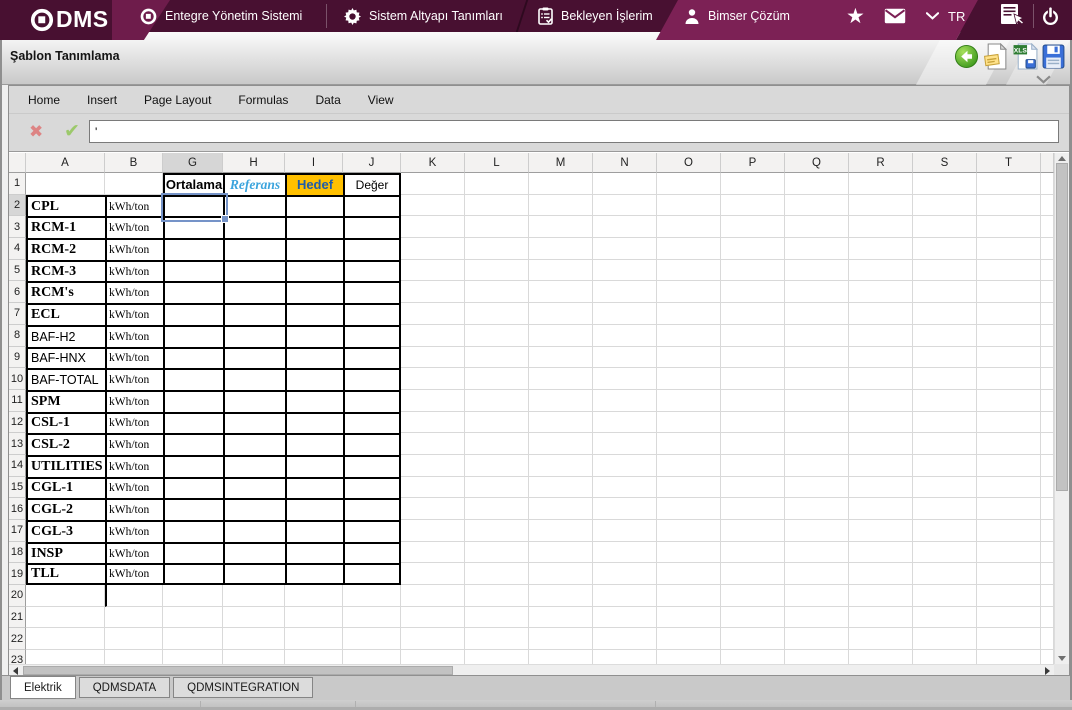  Describe the element at coordinates (753, 400) in the screenshot. I see `cell-P11` at that location.